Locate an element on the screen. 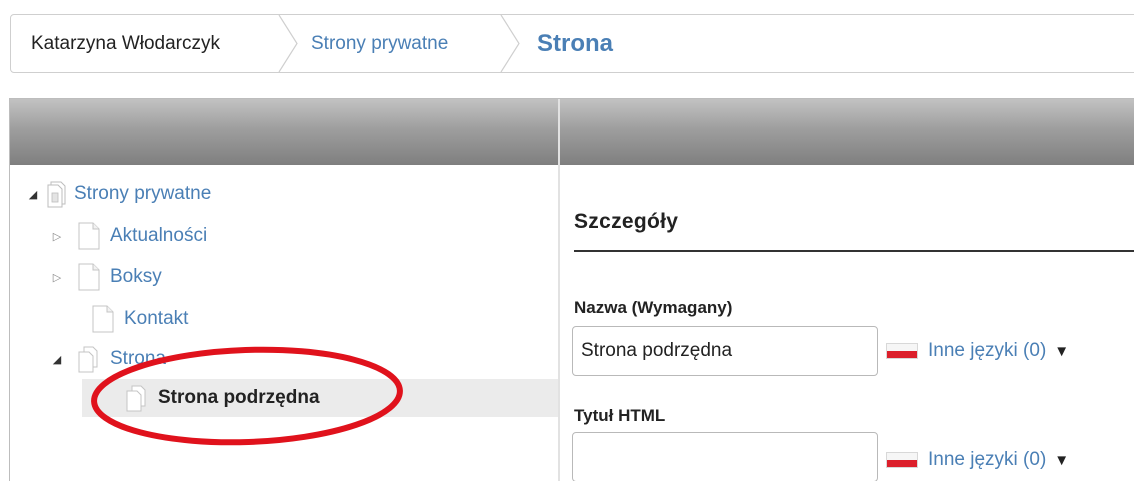  tree-item-strona-podrzedna: Strona podrzędna is located at coordinates (222, 398).